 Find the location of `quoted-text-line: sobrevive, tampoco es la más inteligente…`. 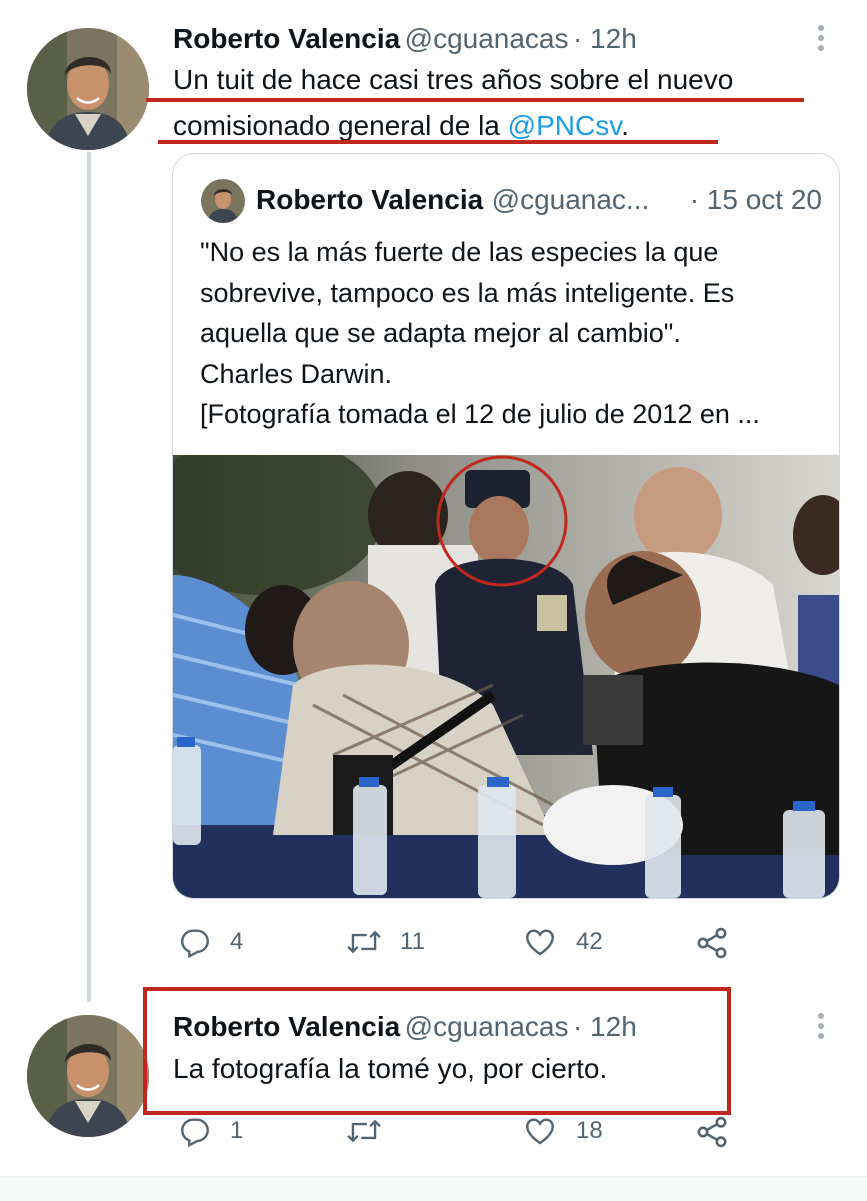

quoted-text-line: sobrevive, tampoco es la más inteligente… is located at coordinates (467, 292).